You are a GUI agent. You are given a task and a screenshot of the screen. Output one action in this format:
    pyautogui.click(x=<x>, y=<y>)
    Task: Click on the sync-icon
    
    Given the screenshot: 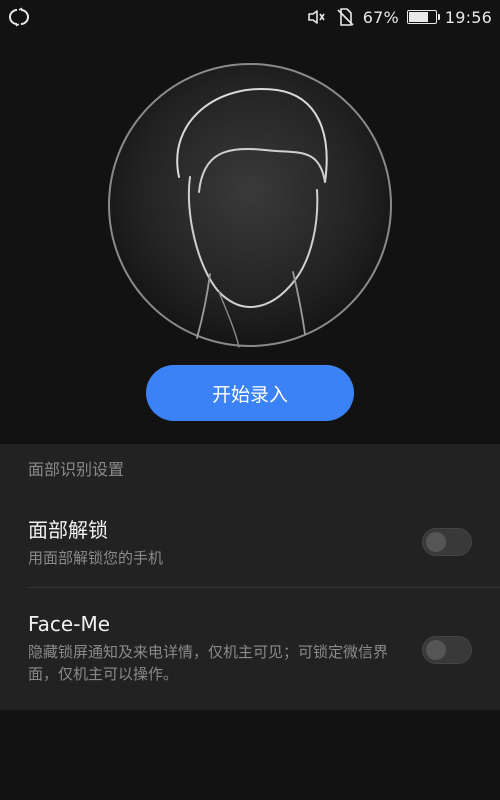 What is the action you would take?
    pyautogui.click(x=19, y=17)
    